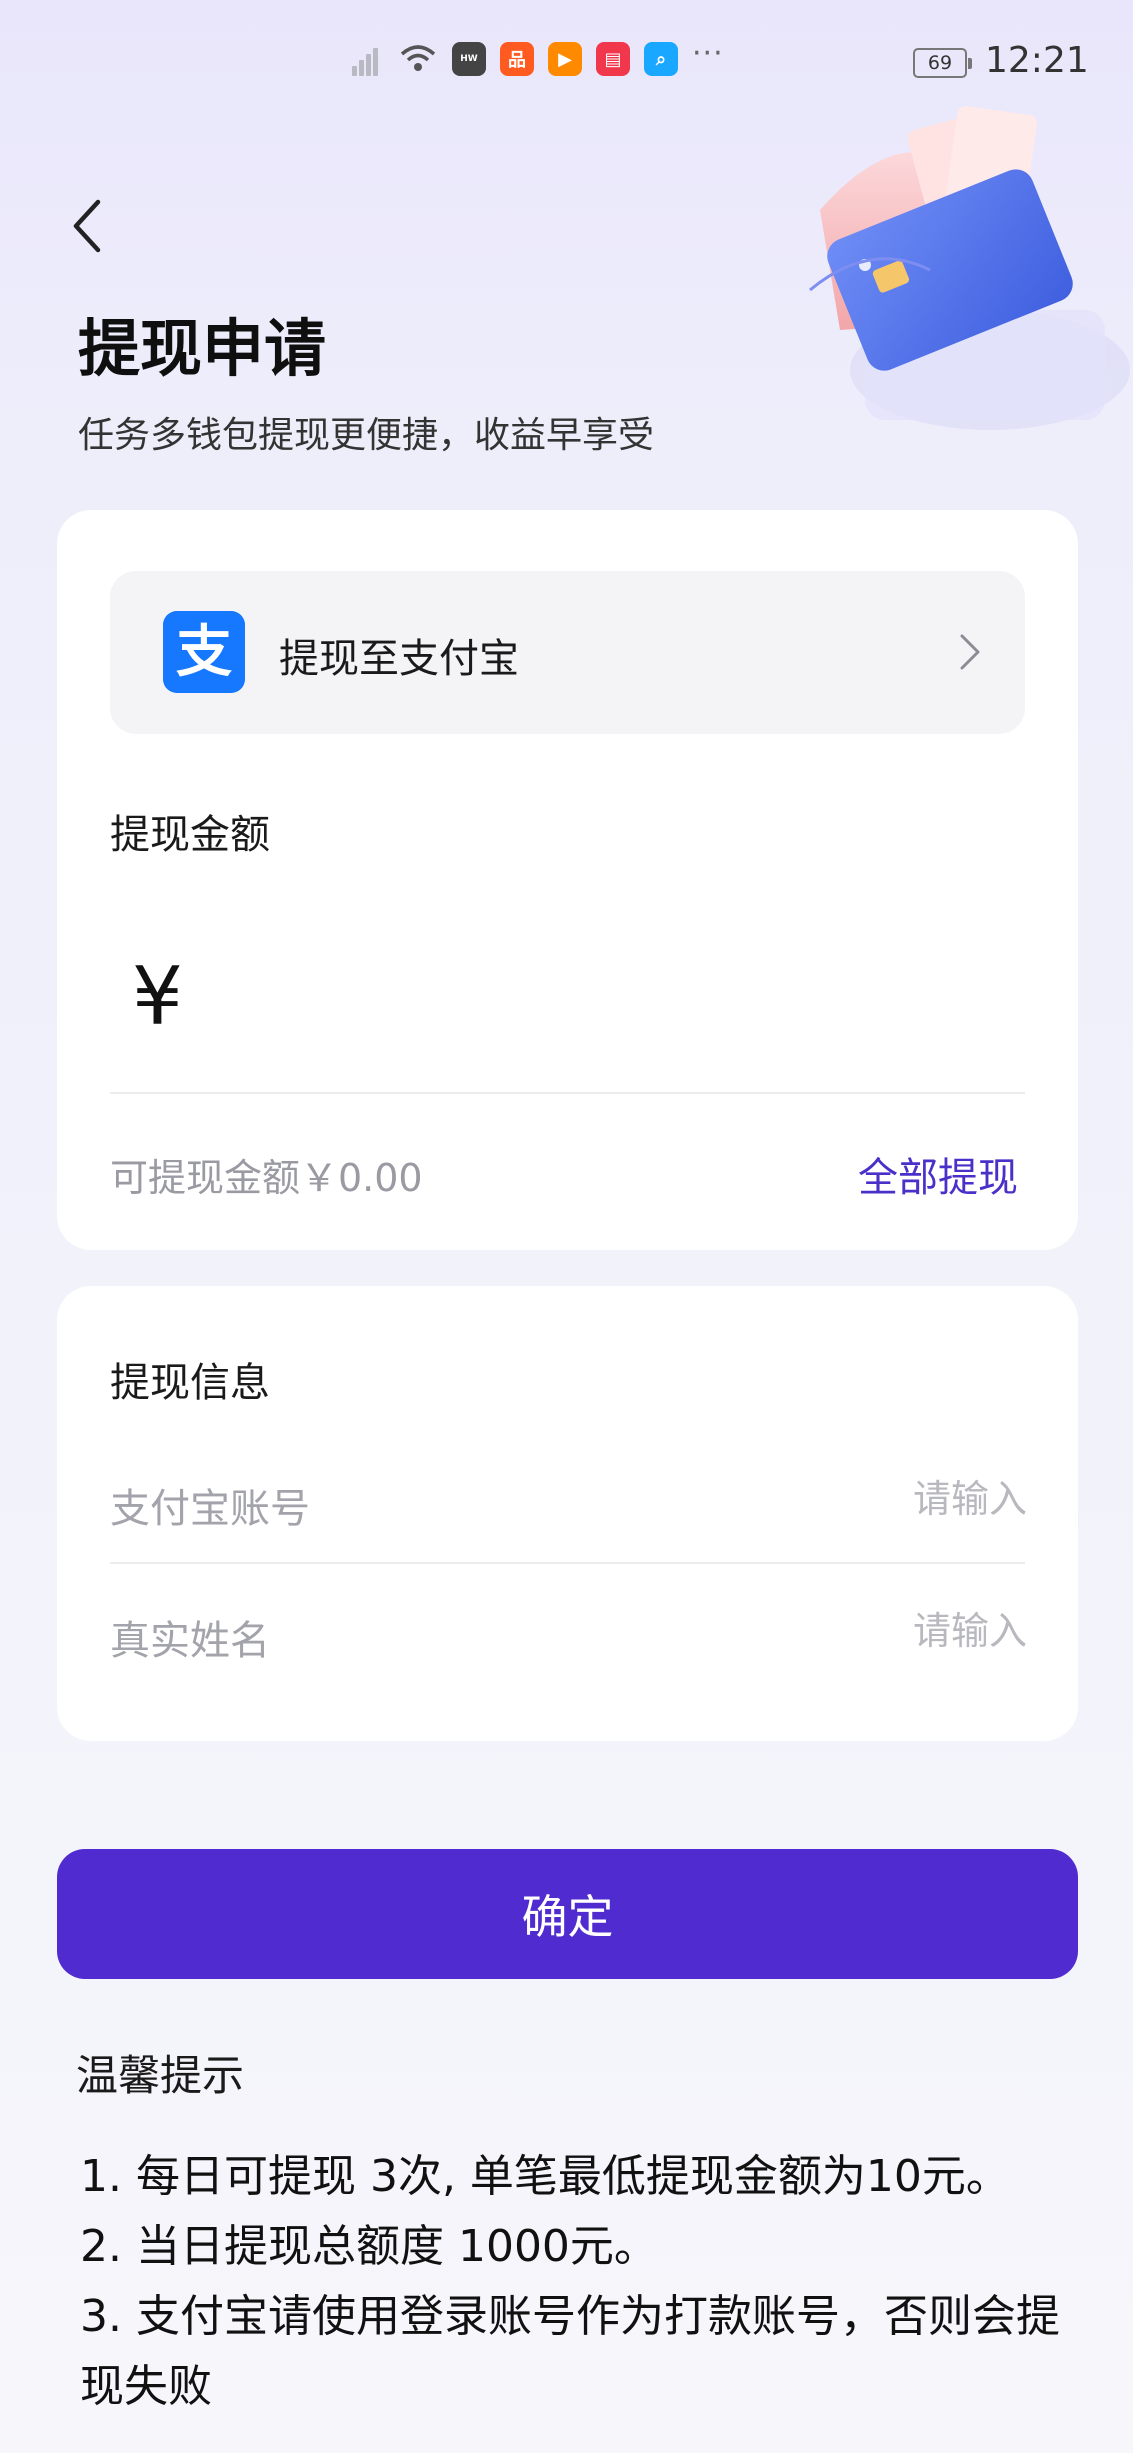 The height and width of the screenshot is (2453, 1133). Describe the element at coordinates (942, 63) in the screenshot. I see `battery-icon: 69` at that location.